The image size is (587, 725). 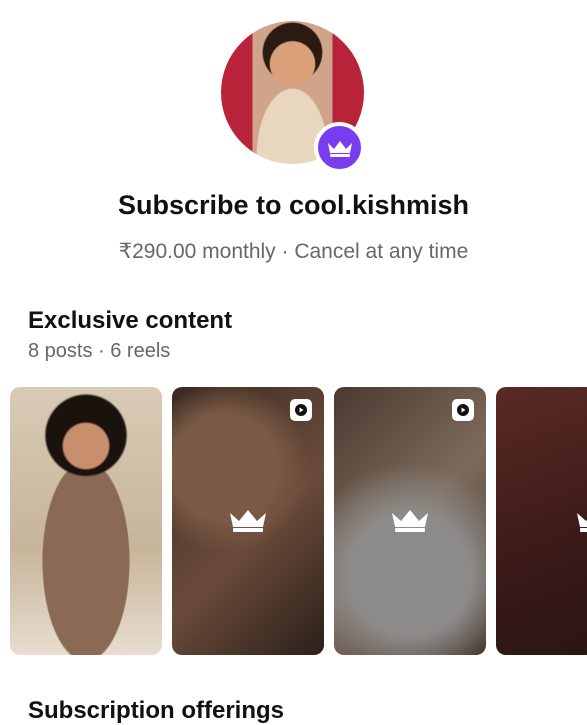 What do you see at coordinates (99, 351) in the screenshot?
I see `exclusive-content-count: 8 posts · 6 reels` at bounding box center [99, 351].